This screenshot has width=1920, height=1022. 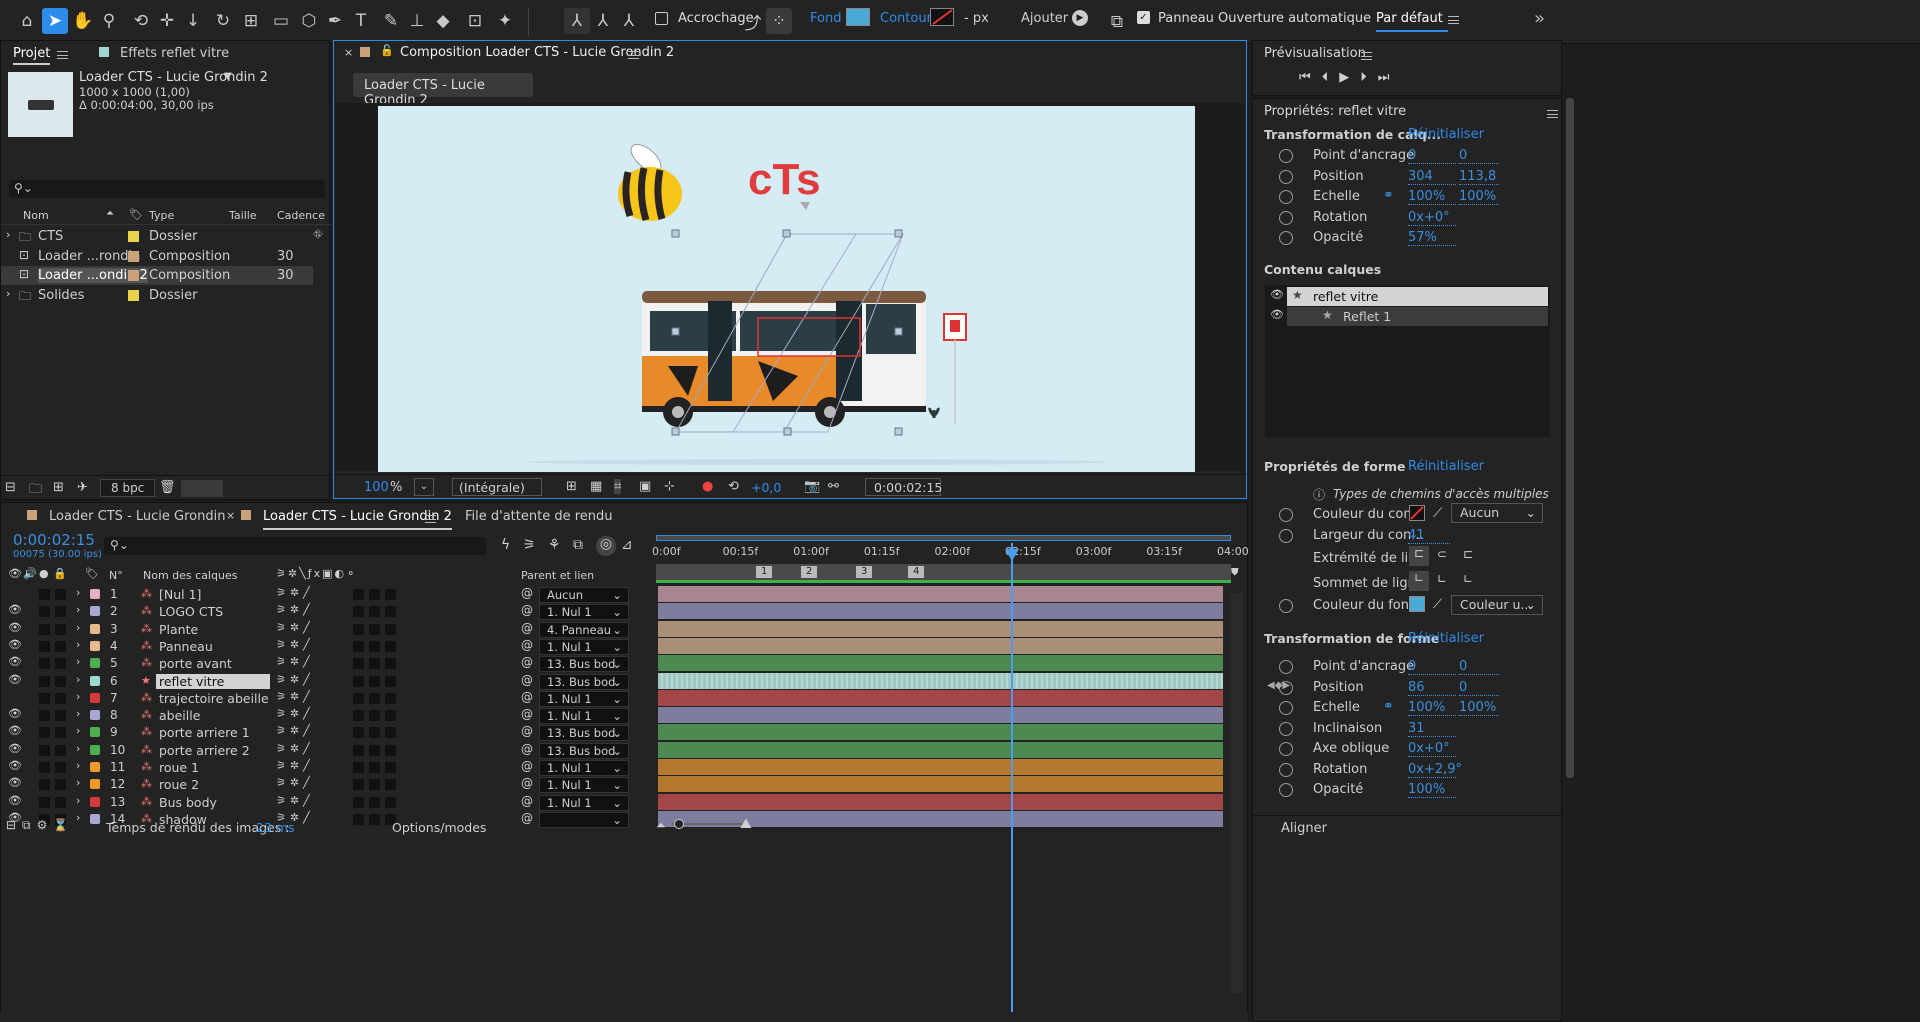 I want to click on col-type: Type, so click(x=161, y=215).